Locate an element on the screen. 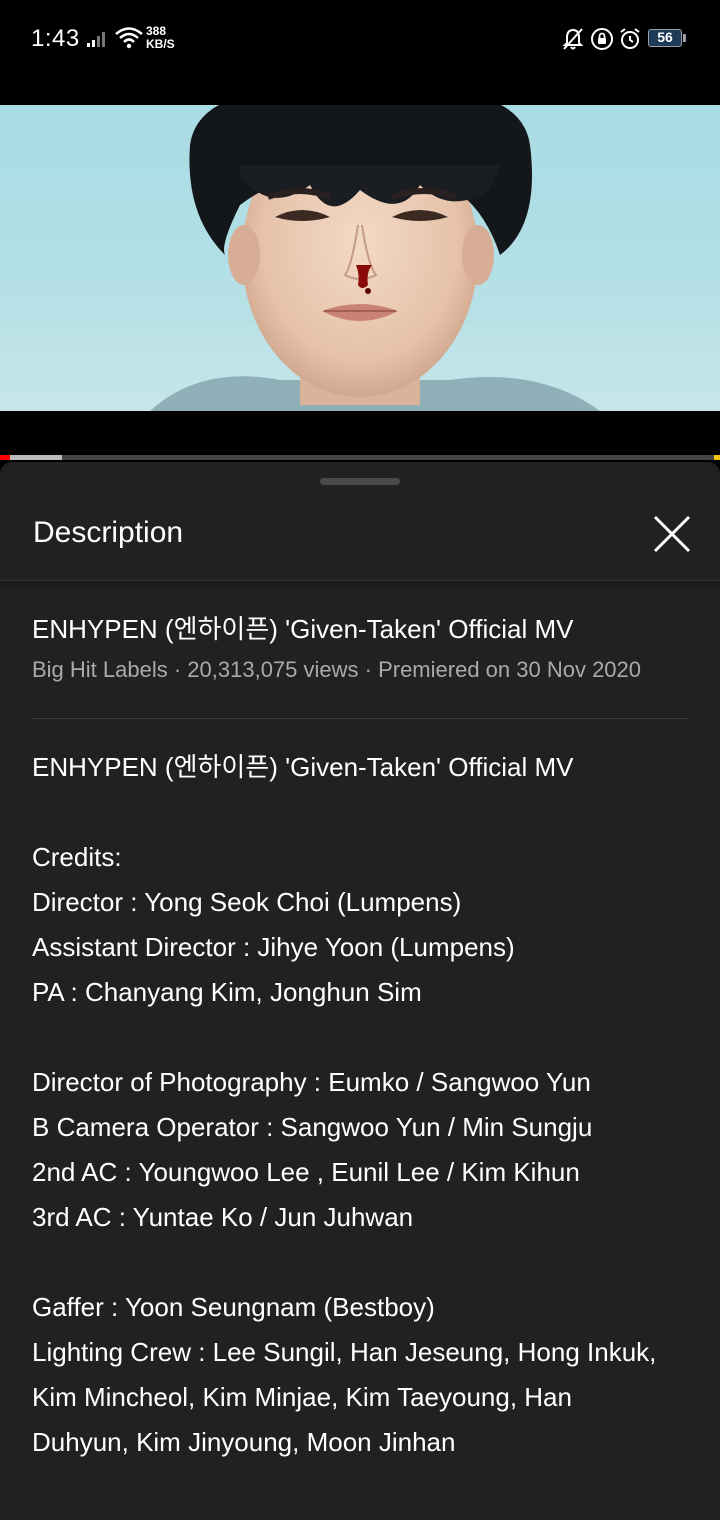 The image size is (720, 1520). description-line: Gaffer : Yoon Seungnam (Bestboy) is located at coordinates (233, 1307).